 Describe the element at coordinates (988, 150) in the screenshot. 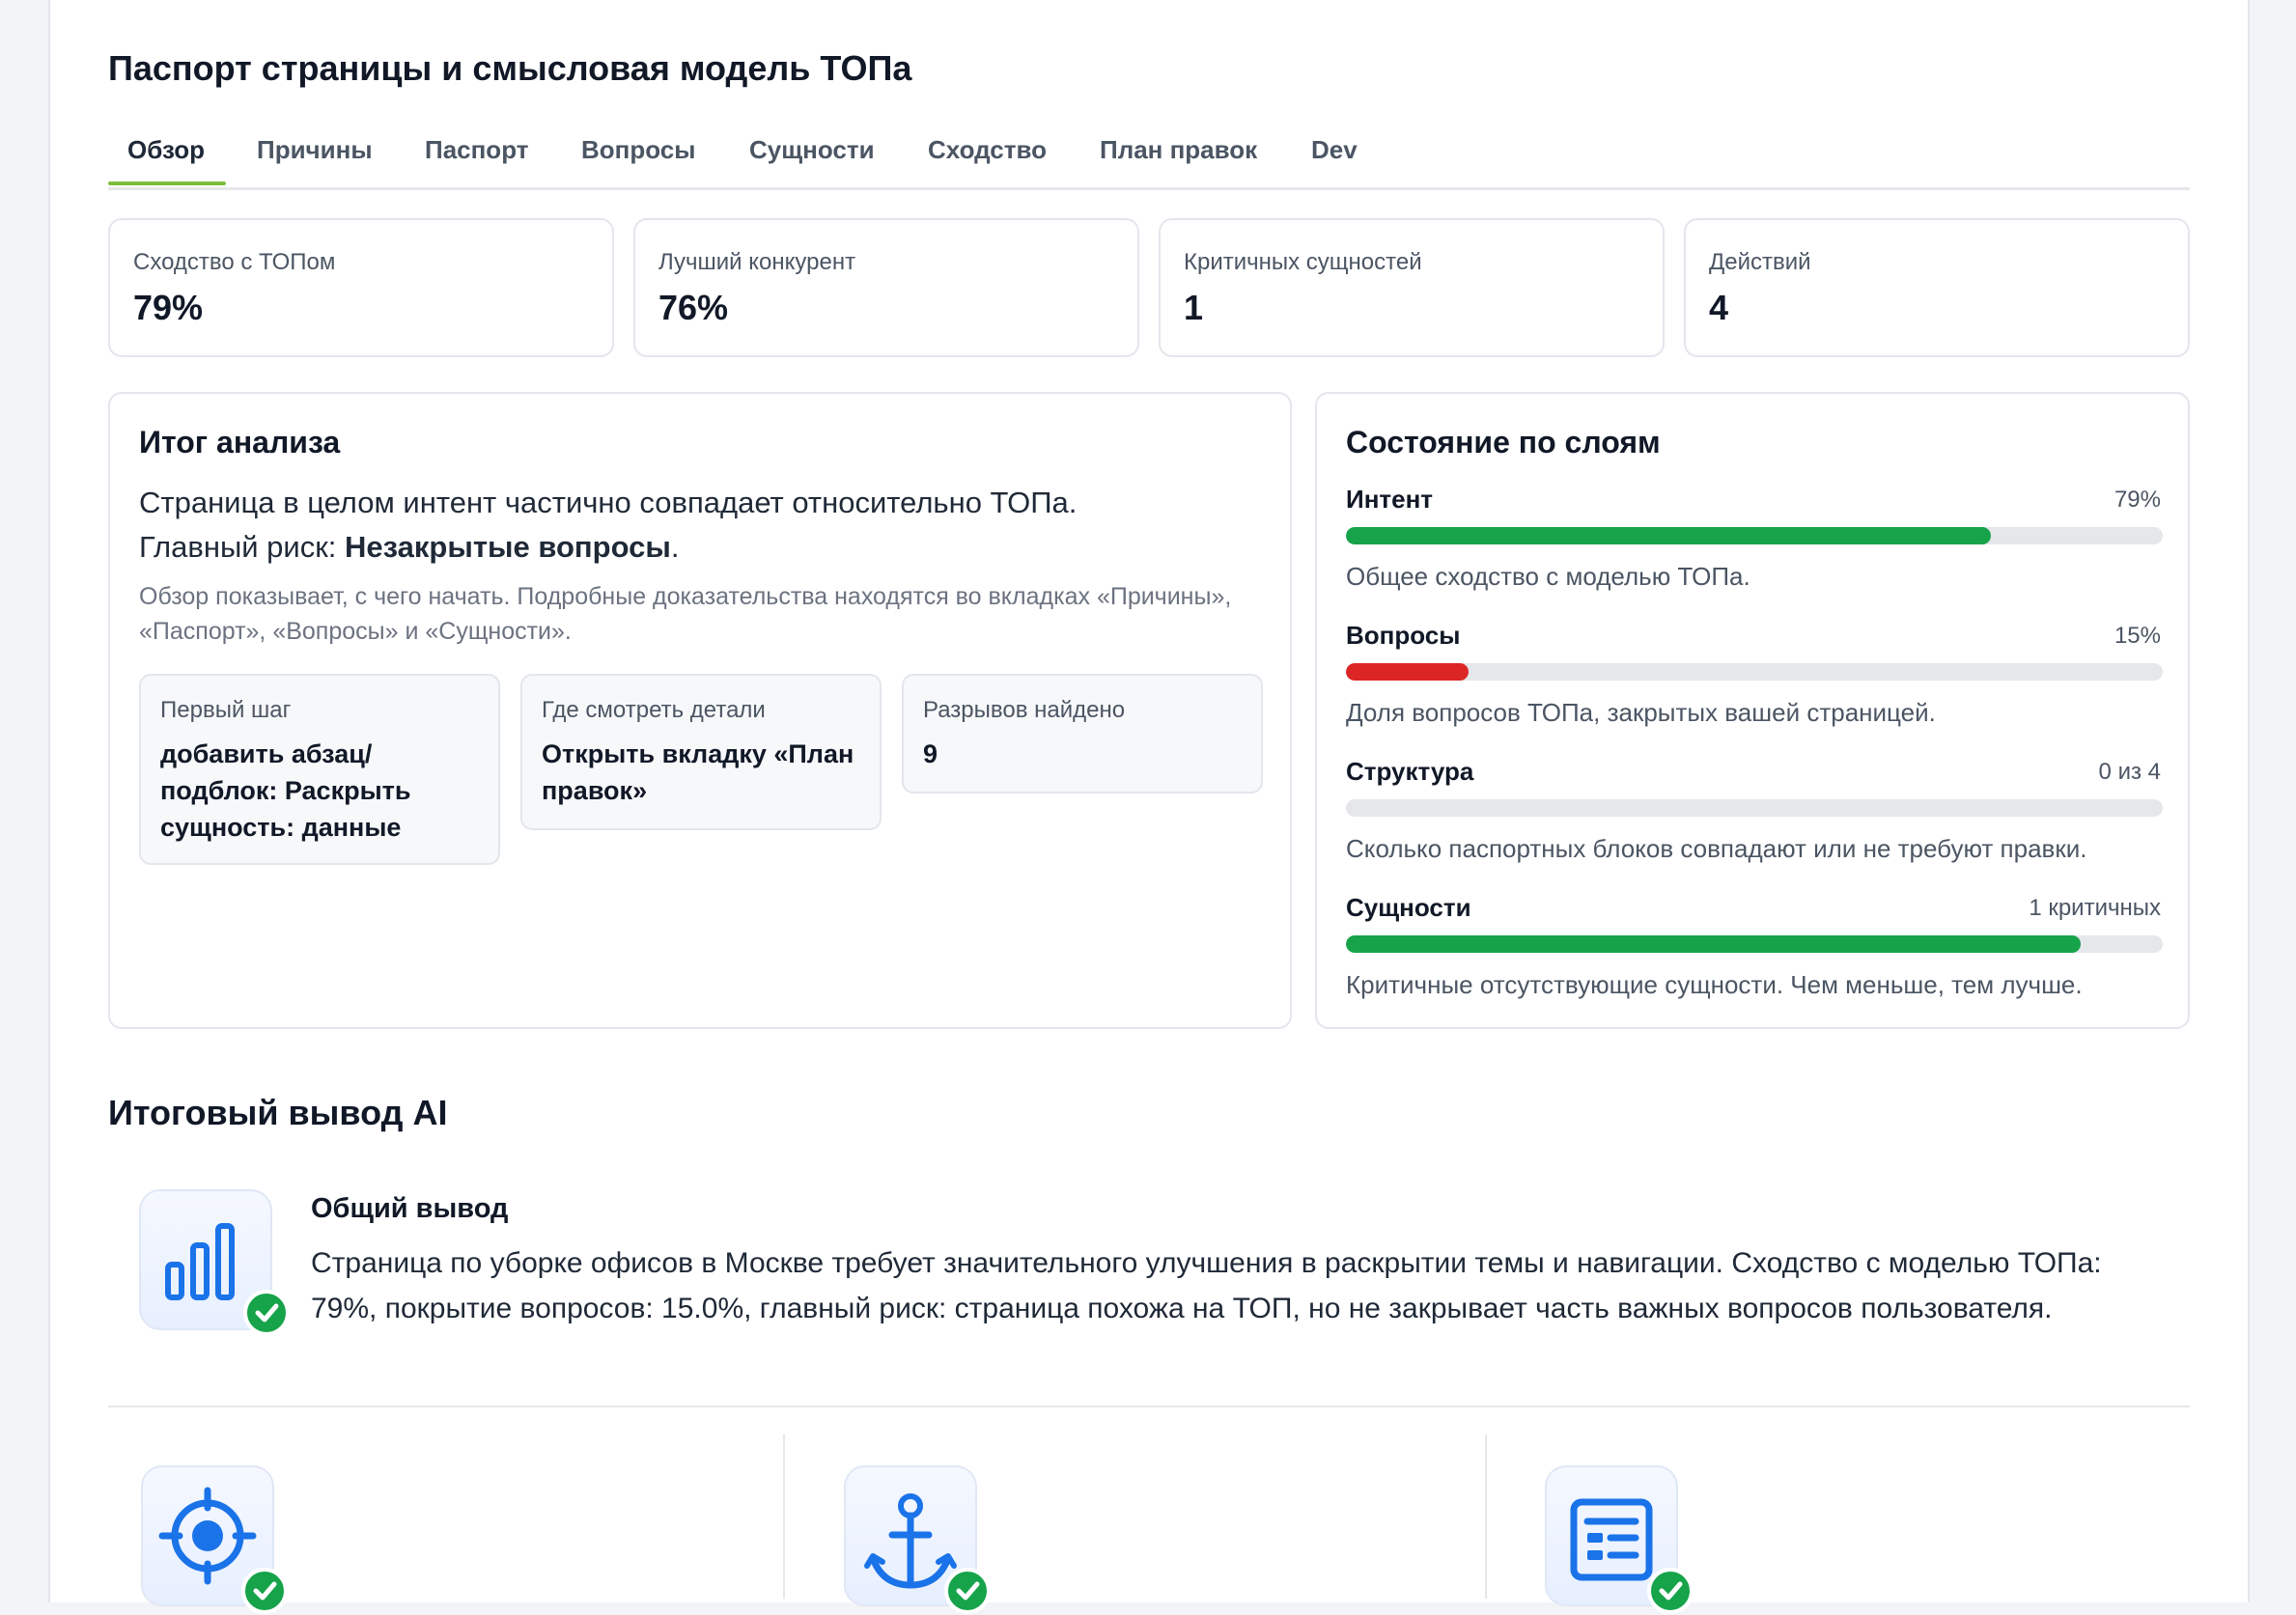

I see `tab-similarity: Сходство` at that location.